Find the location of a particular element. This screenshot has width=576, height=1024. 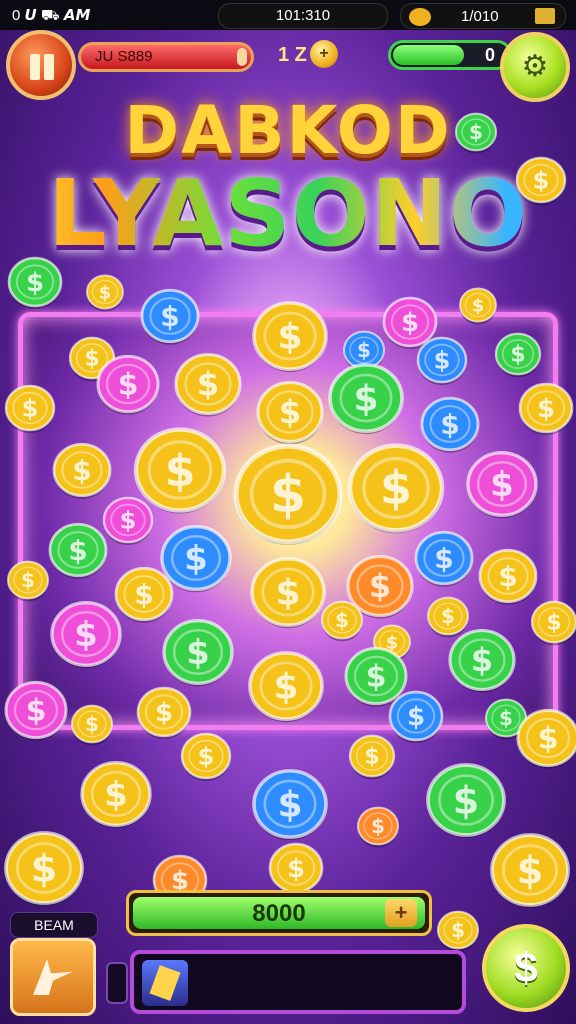

beam-arrow-button is located at coordinates (53, 977).